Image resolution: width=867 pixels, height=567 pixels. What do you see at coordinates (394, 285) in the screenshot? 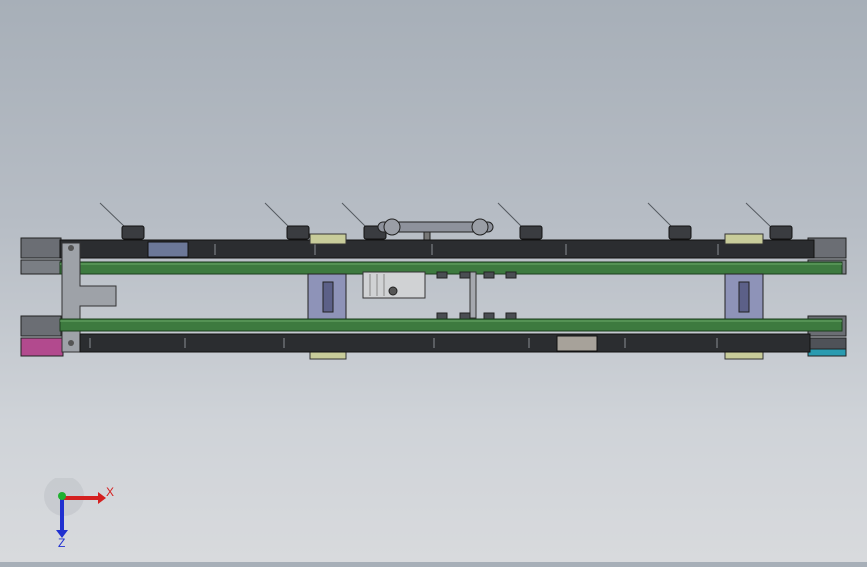
I see `drive-motor` at bounding box center [394, 285].